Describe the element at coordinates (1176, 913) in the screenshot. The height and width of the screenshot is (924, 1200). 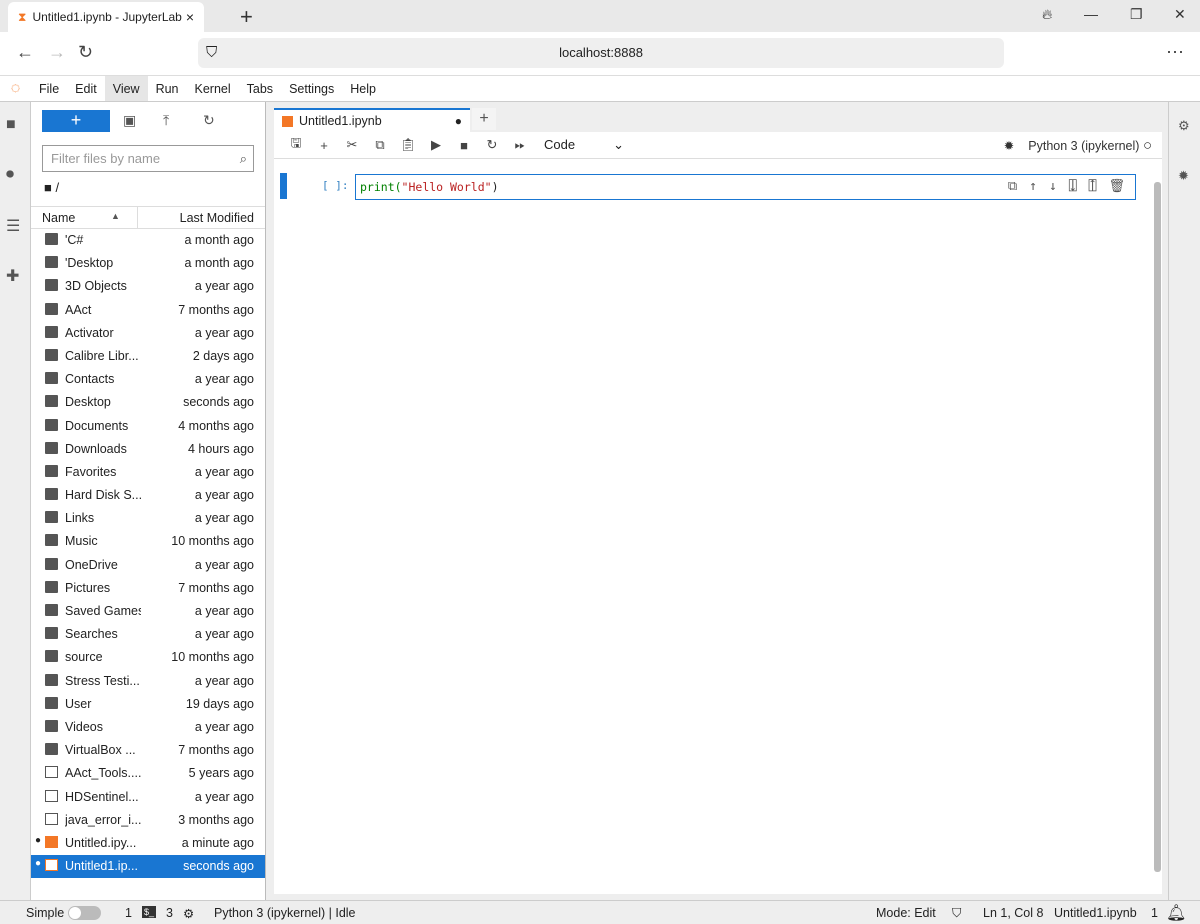
I see `bell-icon: 🔔︎` at that location.